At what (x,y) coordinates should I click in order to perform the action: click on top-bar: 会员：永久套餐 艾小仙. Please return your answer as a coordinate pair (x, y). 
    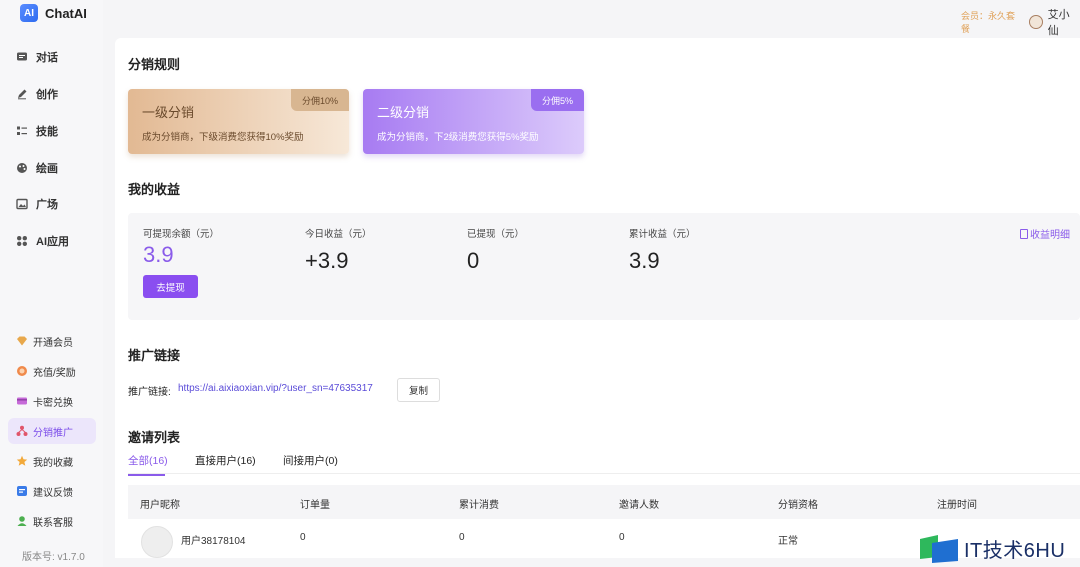
    Looking at the image, I should click on (1010, 22).